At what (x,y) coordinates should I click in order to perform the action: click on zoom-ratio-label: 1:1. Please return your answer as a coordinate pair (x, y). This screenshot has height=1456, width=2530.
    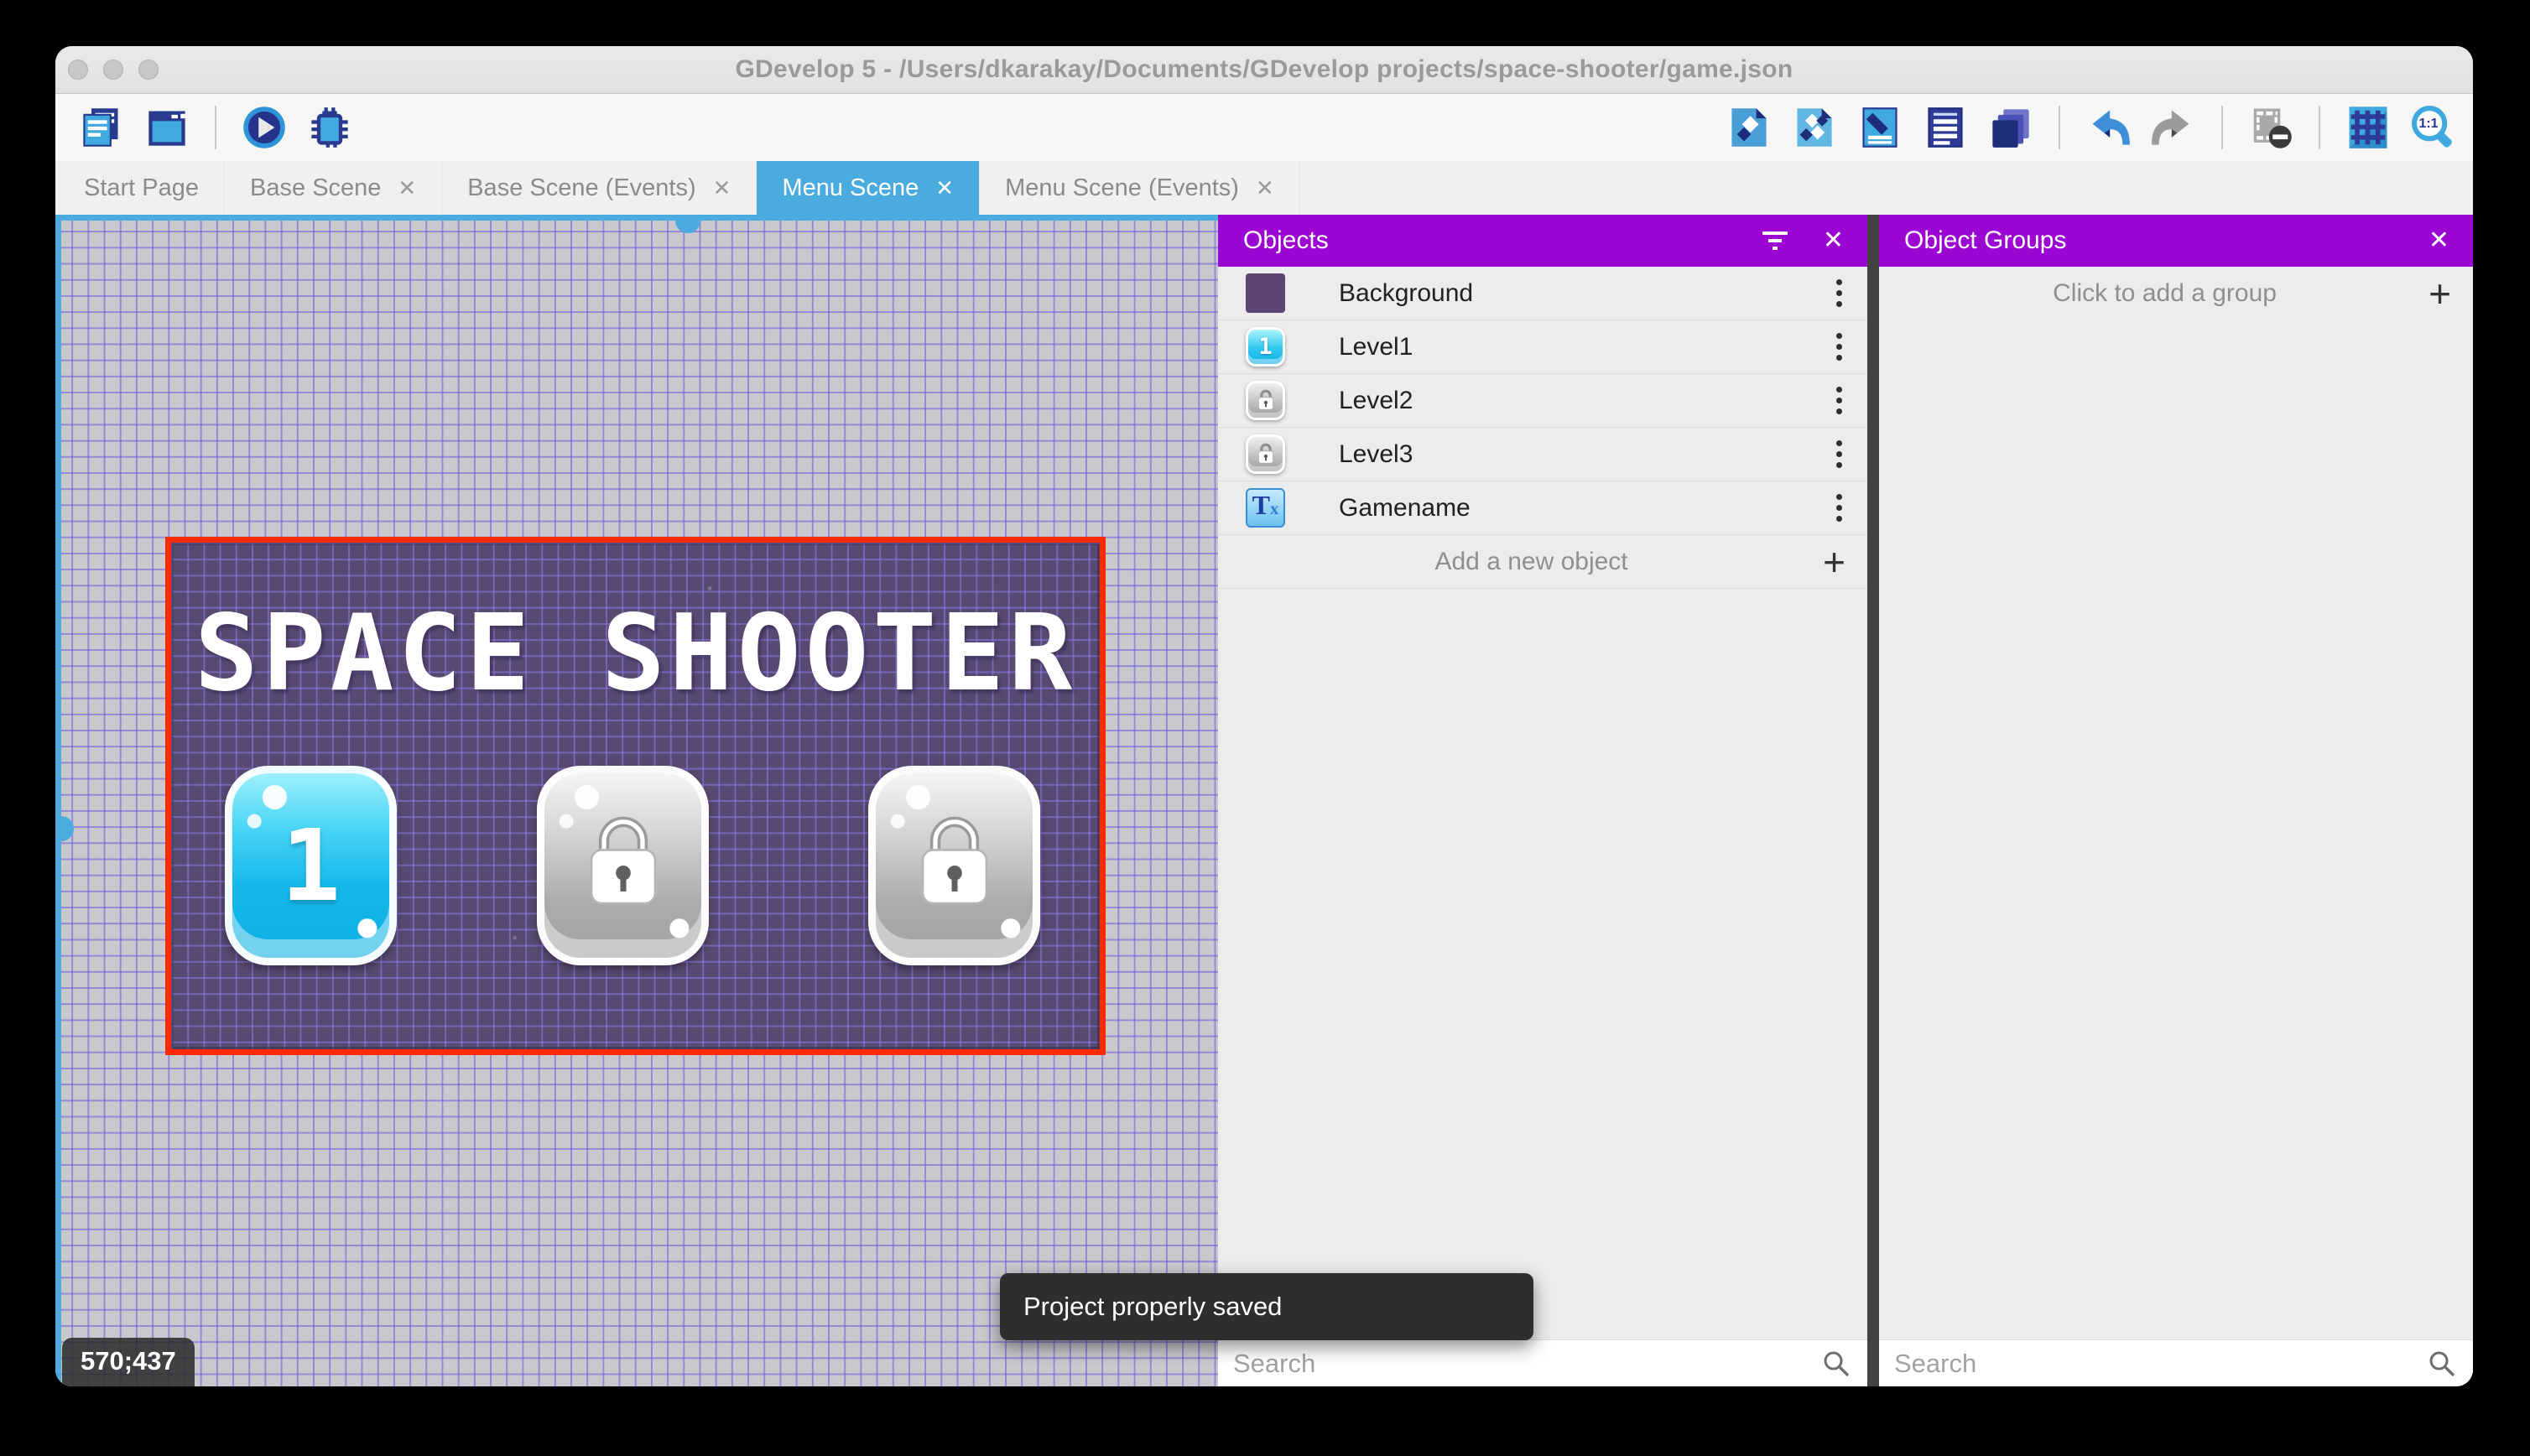
    Looking at the image, I should click on (2428, 124).